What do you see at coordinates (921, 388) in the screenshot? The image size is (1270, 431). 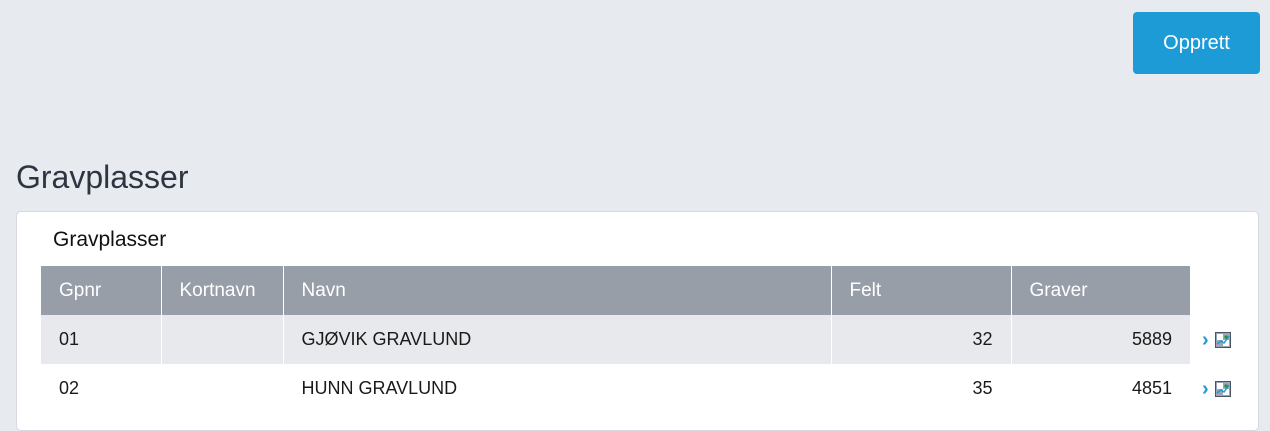 I see `cell-felt: 35` at bounding box center [921, 388].